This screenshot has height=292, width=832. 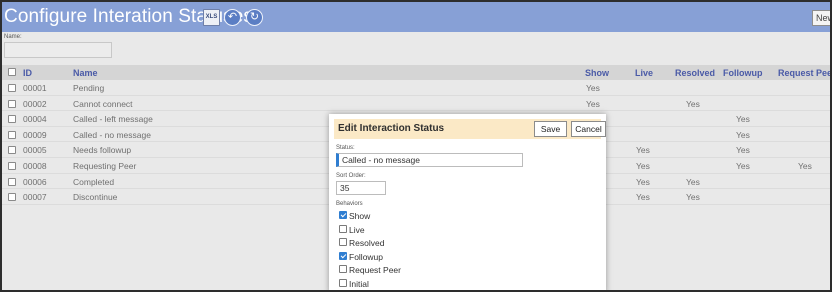 What do you see at coordinates (343, 269) in the screenshot?
I see `request-peer-checkbox` at bounding box center [343, 269].